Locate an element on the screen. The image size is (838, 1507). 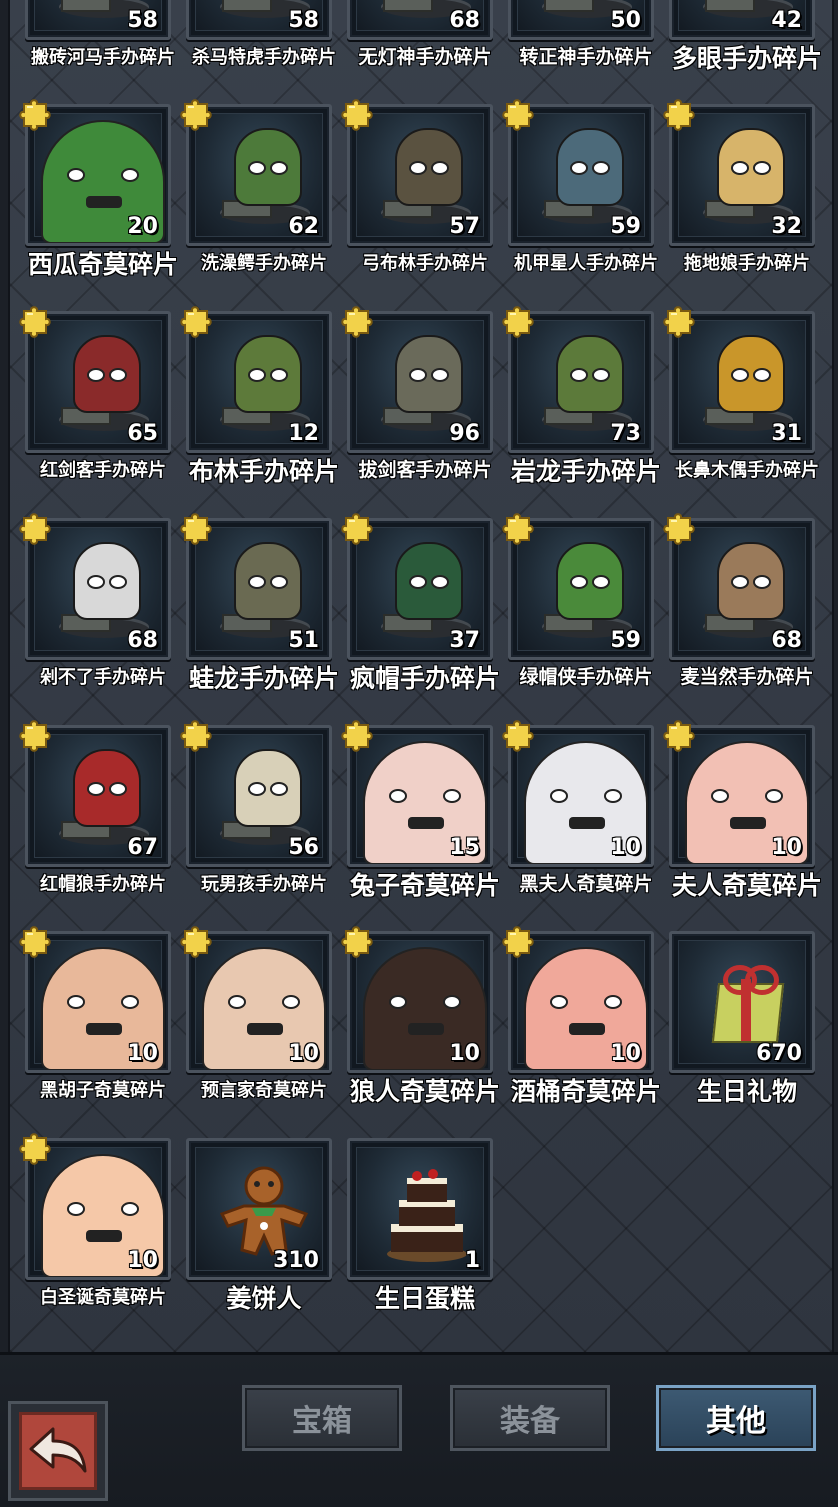
inventory-item: 20 西瓜奇莫碎片 is located at coordinates (94, 201).